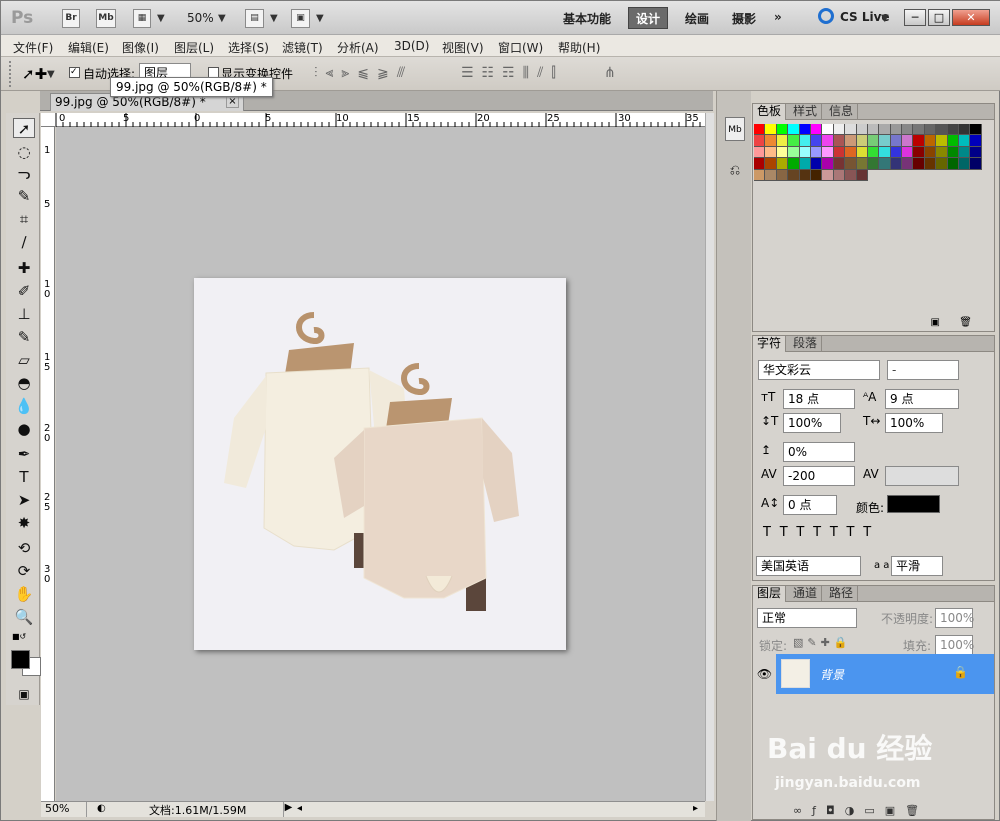 Image resolution: width=1000 pixels, height=821 pixels. I want to click on quick-mask-icon: ▣, so click(24, 694).